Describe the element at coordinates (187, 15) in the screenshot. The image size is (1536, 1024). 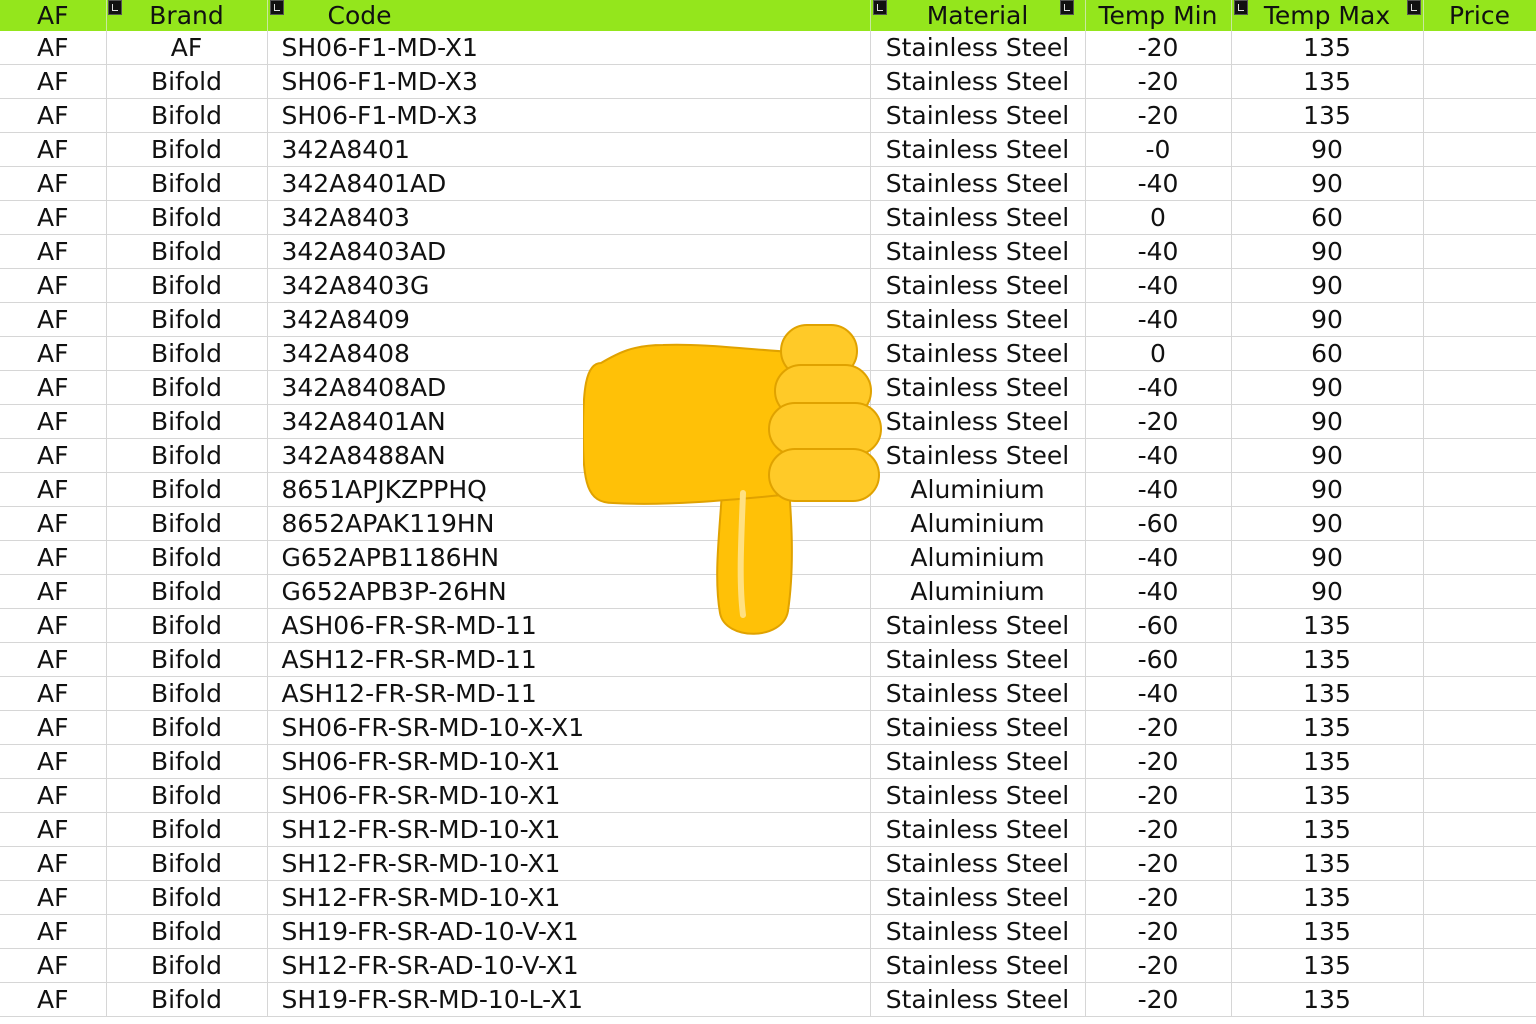
I see `column-header-brand: Brand` at that location.